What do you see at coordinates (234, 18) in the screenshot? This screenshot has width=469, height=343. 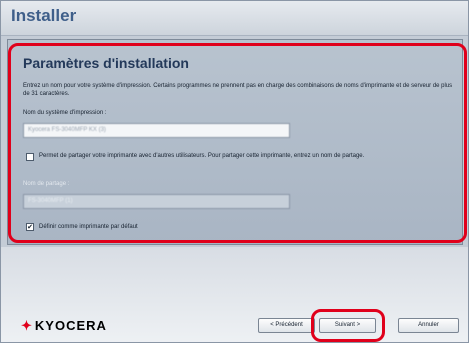 I see `title-bar: Installer` at bounding box center [234, 18].